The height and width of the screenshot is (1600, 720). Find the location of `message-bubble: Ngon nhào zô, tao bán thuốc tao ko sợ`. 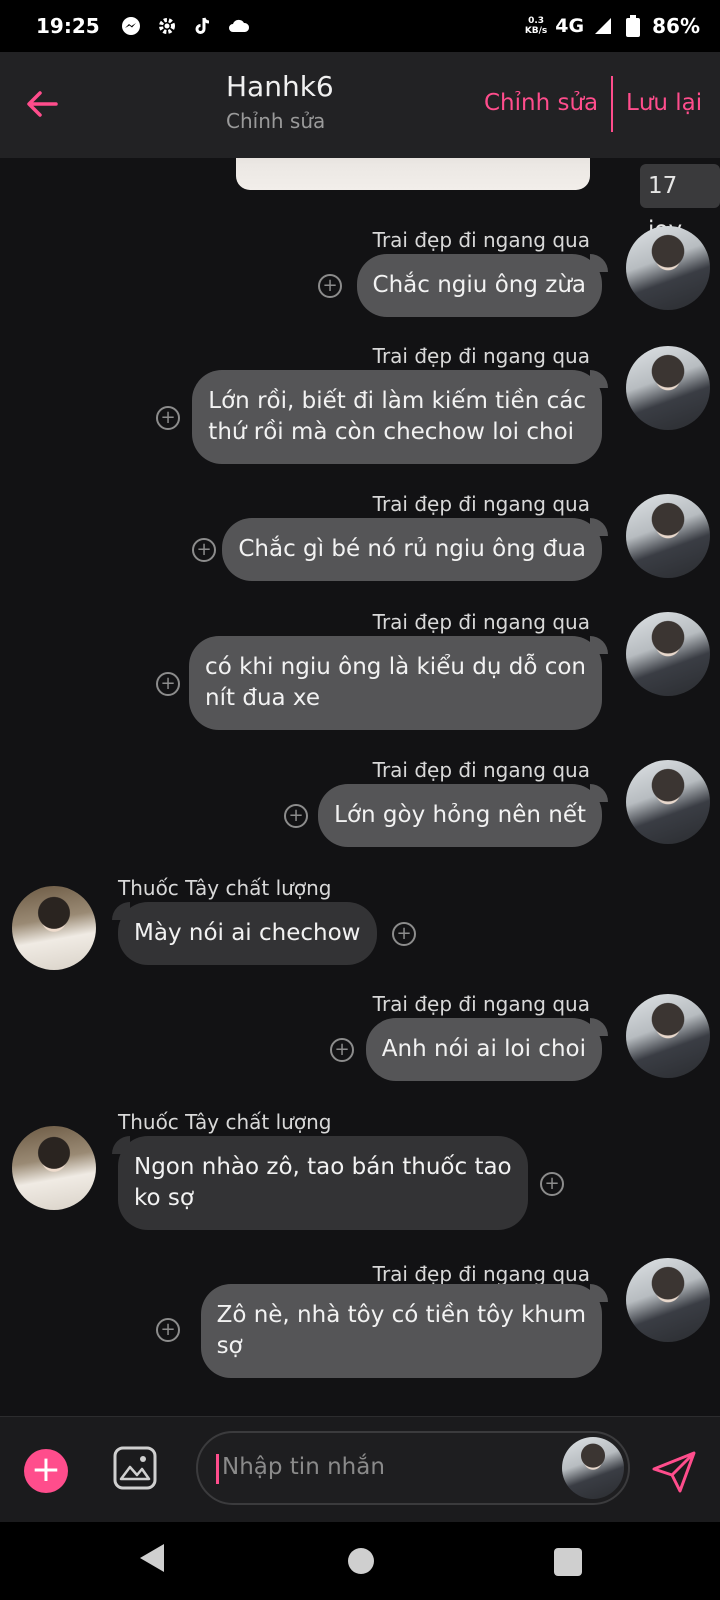

message-bubble: Ngon nhào zô, tao bán thuốc tao ko sợ is located at coordinates (320, 1183).